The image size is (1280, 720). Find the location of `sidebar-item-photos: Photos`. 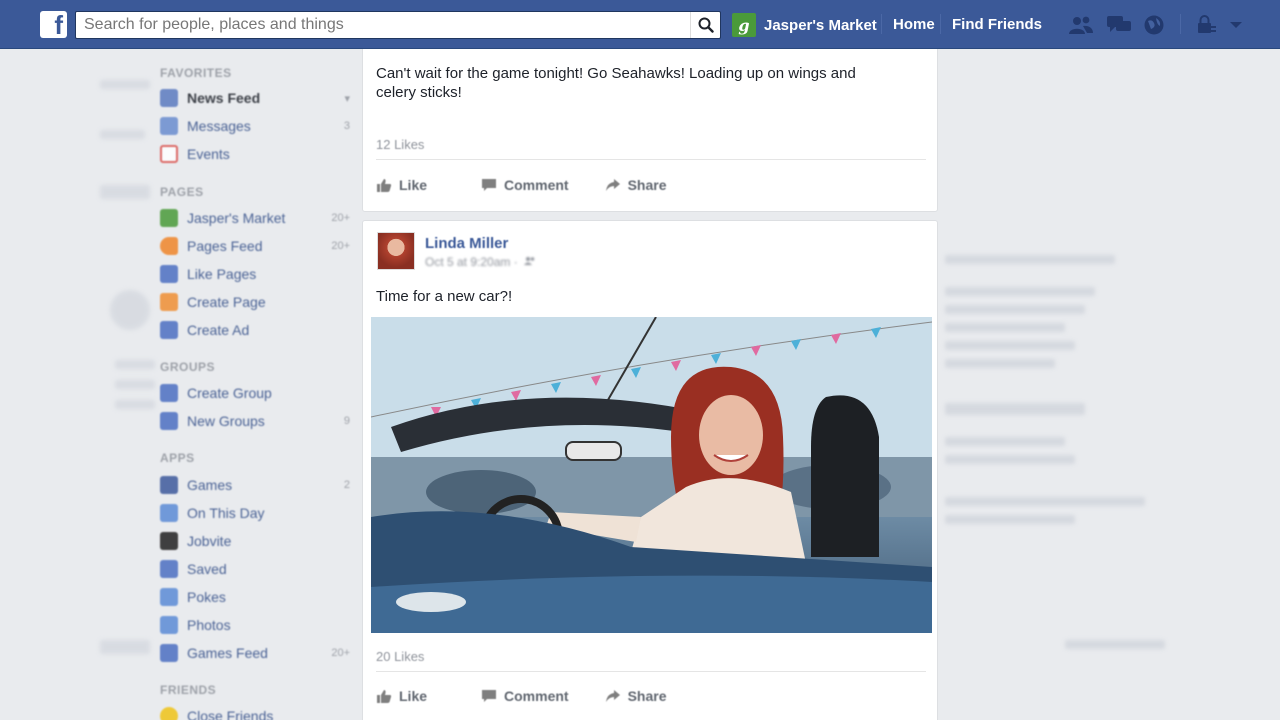

sidebar-item-photos: Photos is located at coordinates (255, 625).